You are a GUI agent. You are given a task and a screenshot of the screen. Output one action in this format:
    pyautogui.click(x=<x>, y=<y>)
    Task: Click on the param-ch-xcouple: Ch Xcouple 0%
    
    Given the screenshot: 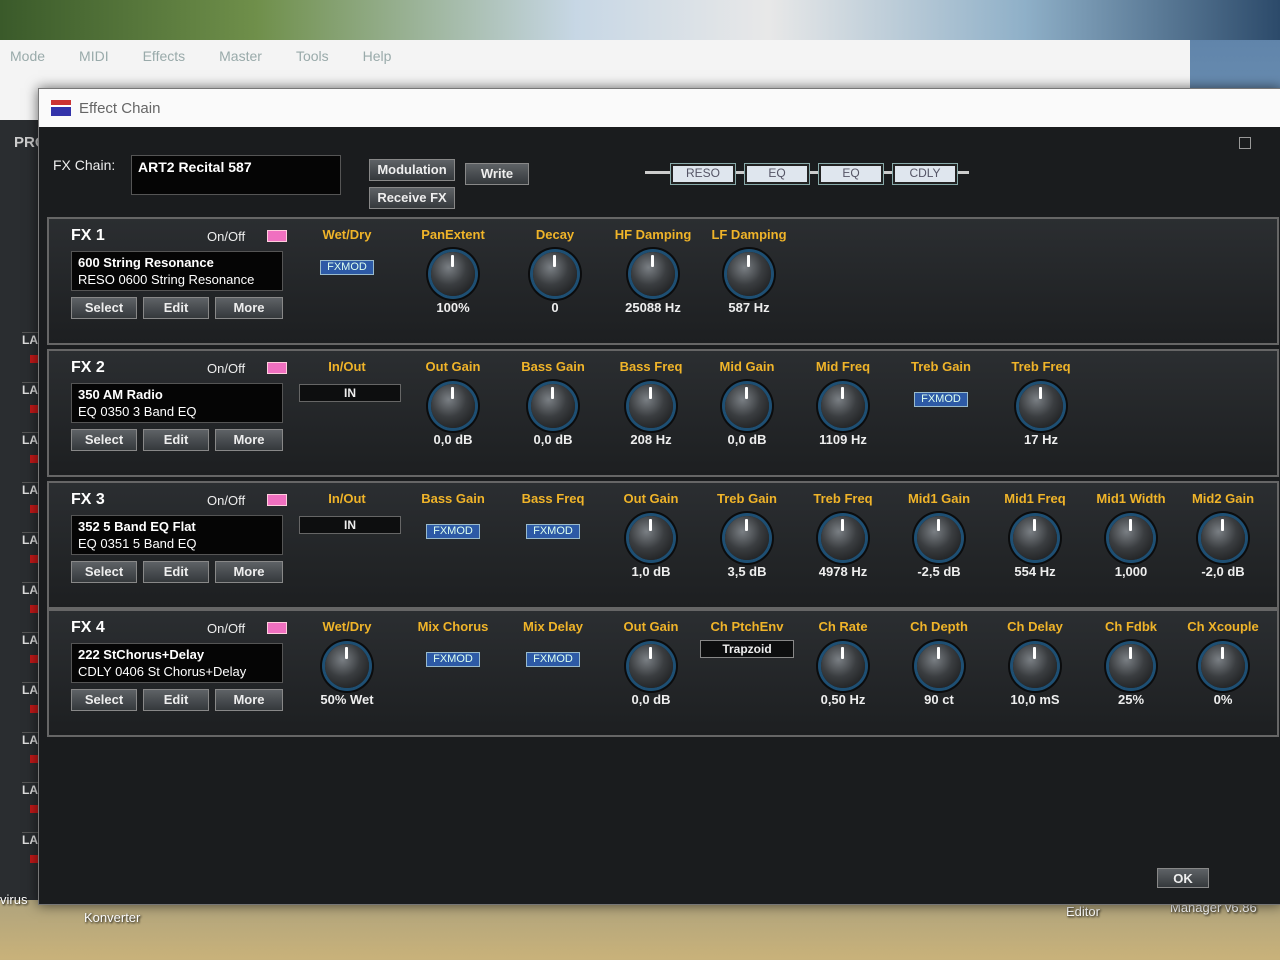 What is the action you would take?
    pyautogui.click(x=1223, y=663)
    